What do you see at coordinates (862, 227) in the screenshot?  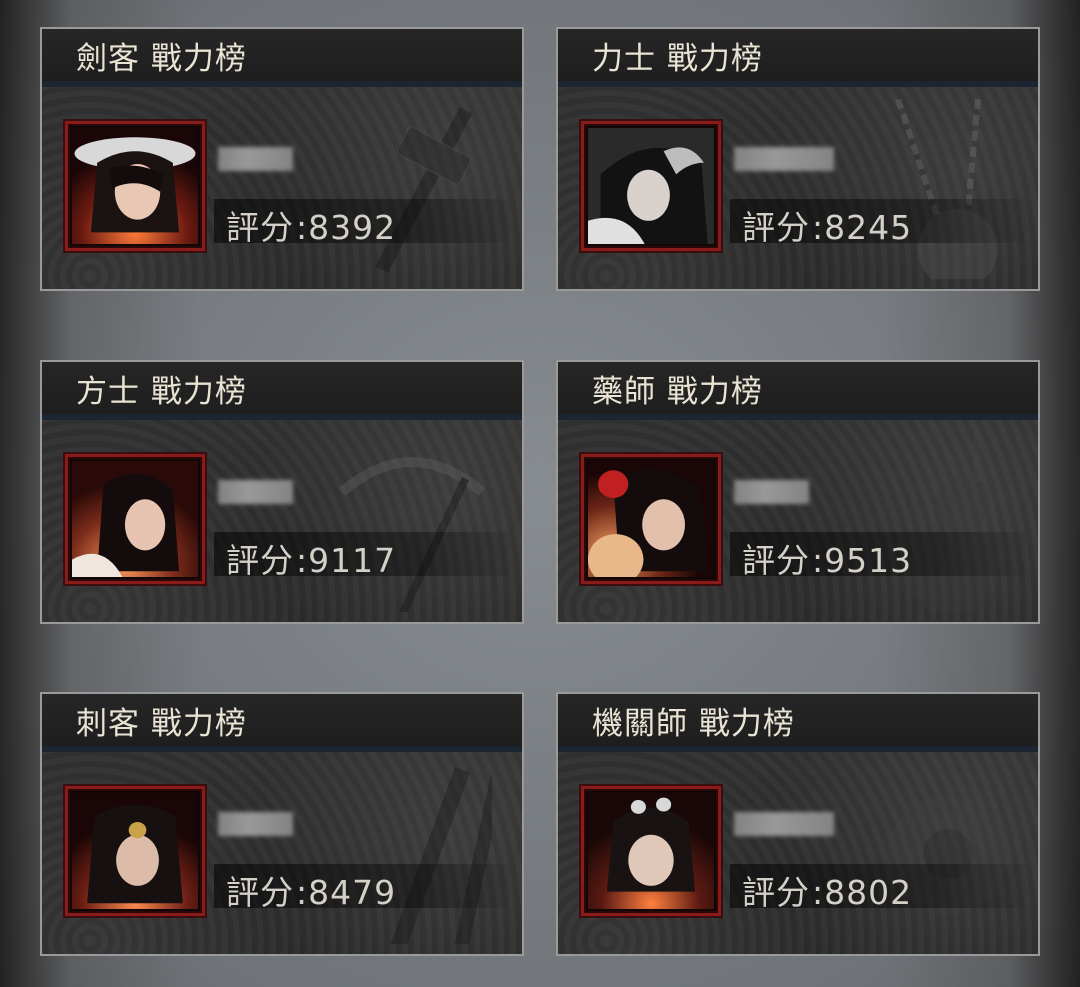 I see `score-value: :8245` at bounding box center [862, 227].